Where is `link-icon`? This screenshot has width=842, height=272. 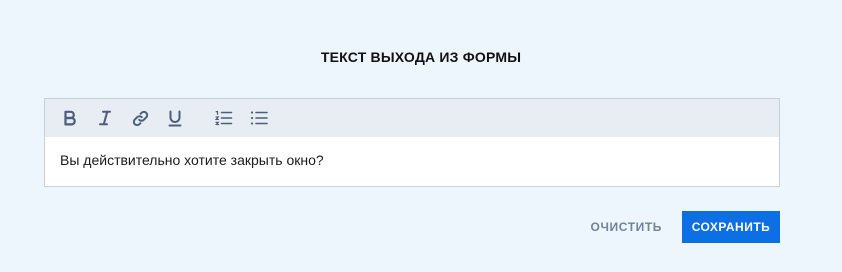 link-icon is located at coordinates (140, 118).